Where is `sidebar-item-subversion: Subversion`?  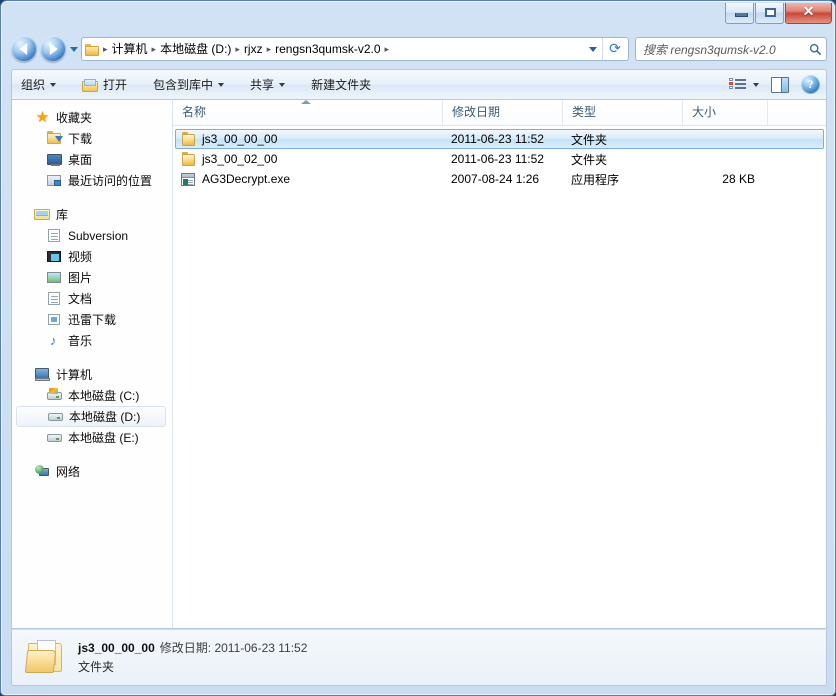 sidebar-item-subversion: Subversion is located at coordinates (92, 235).